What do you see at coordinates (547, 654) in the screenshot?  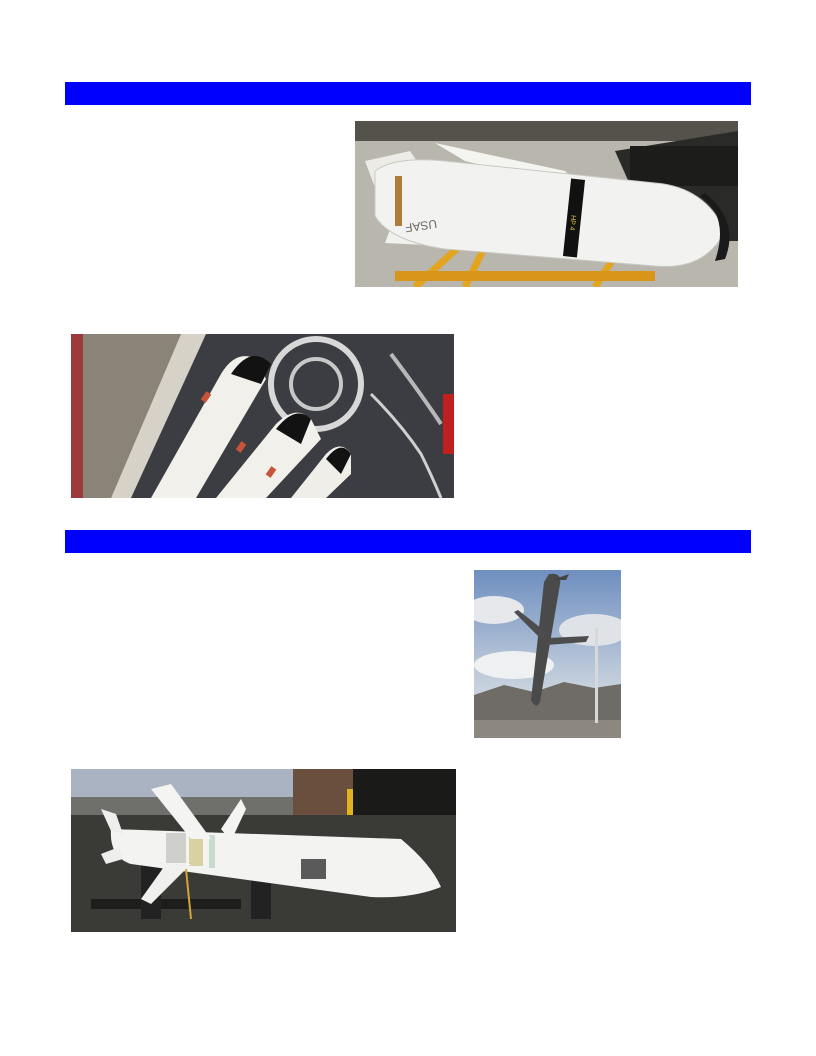 I see `missile-flight-photo` at bounding box center [547, 654].